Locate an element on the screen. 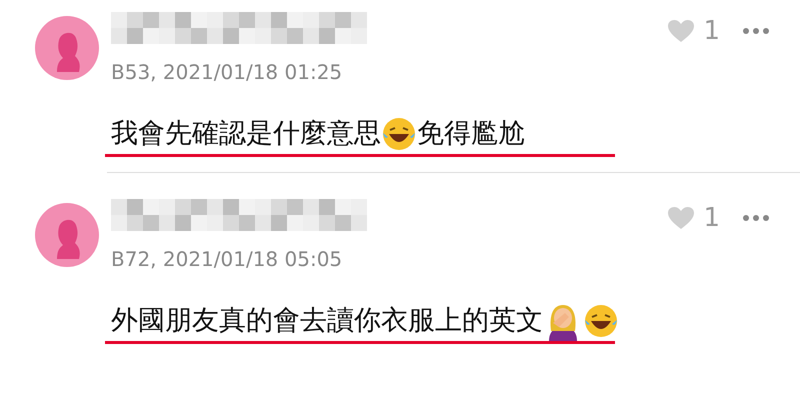 This screenshot has width=800, height=400. comment-text: 我會先確認是什麼意思 is located at coordinates (246, 134).